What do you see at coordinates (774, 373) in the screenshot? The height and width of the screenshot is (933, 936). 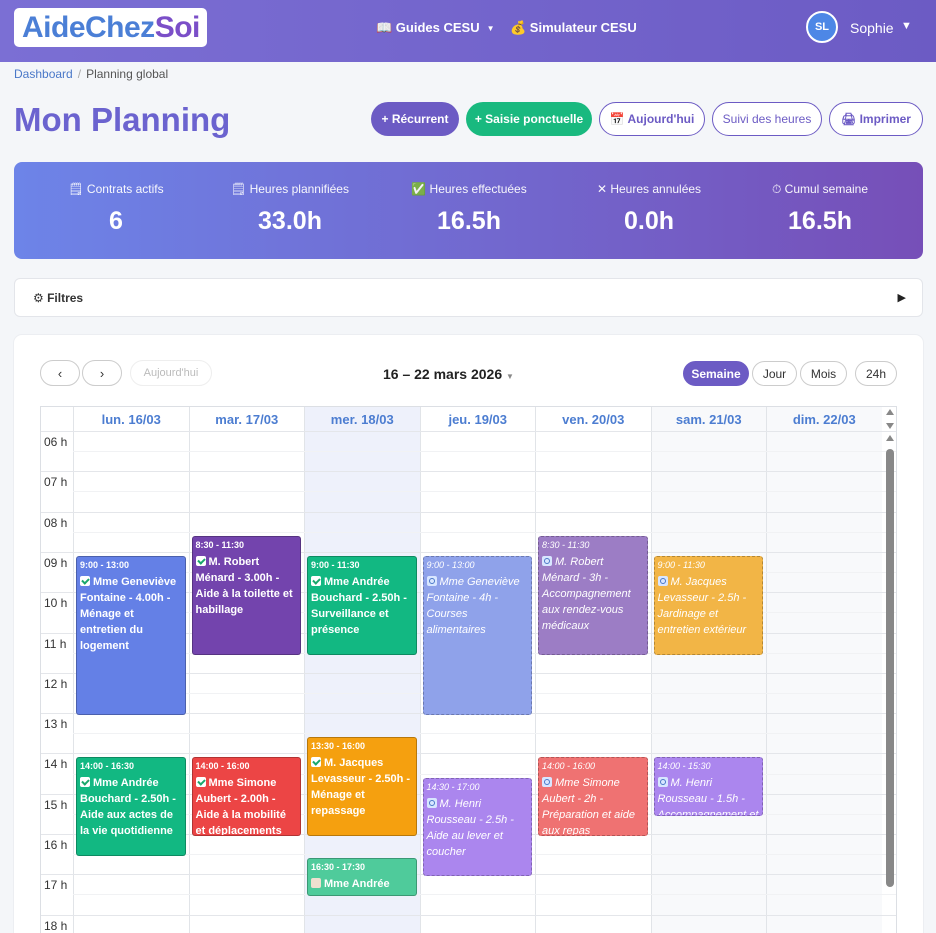 I see `view-jour: Jour` at bounding box center [774, 373].